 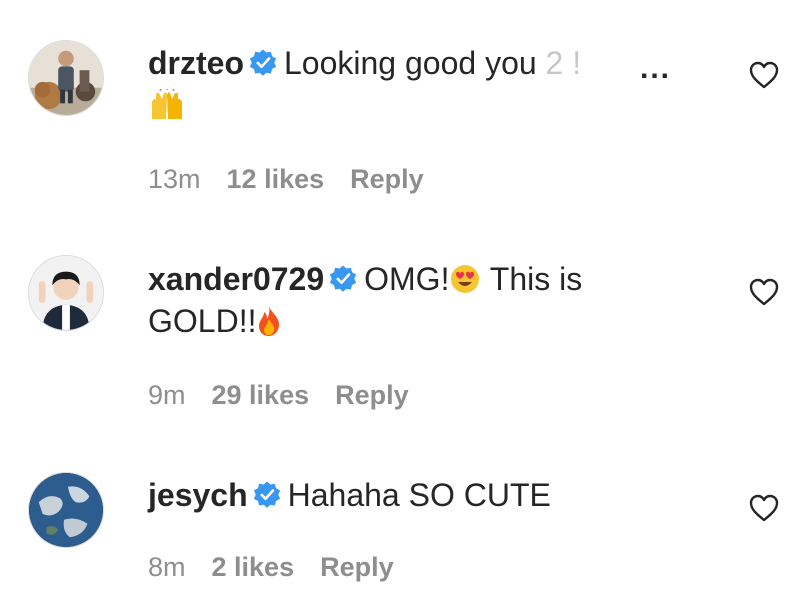 What do you see at coordinates (236, 279) in the screenshot?
I see `username: xander0729` at bounding box center [236, 279].